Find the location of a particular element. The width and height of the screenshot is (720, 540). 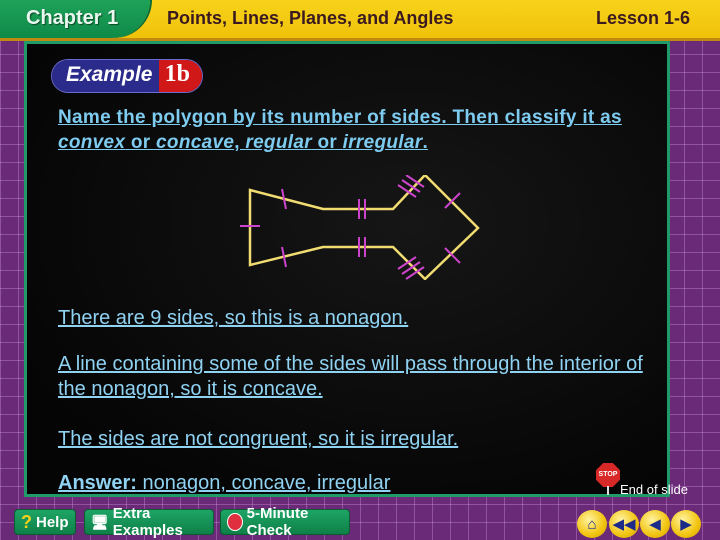

example-word: Example is located at coordinates (105, 76).